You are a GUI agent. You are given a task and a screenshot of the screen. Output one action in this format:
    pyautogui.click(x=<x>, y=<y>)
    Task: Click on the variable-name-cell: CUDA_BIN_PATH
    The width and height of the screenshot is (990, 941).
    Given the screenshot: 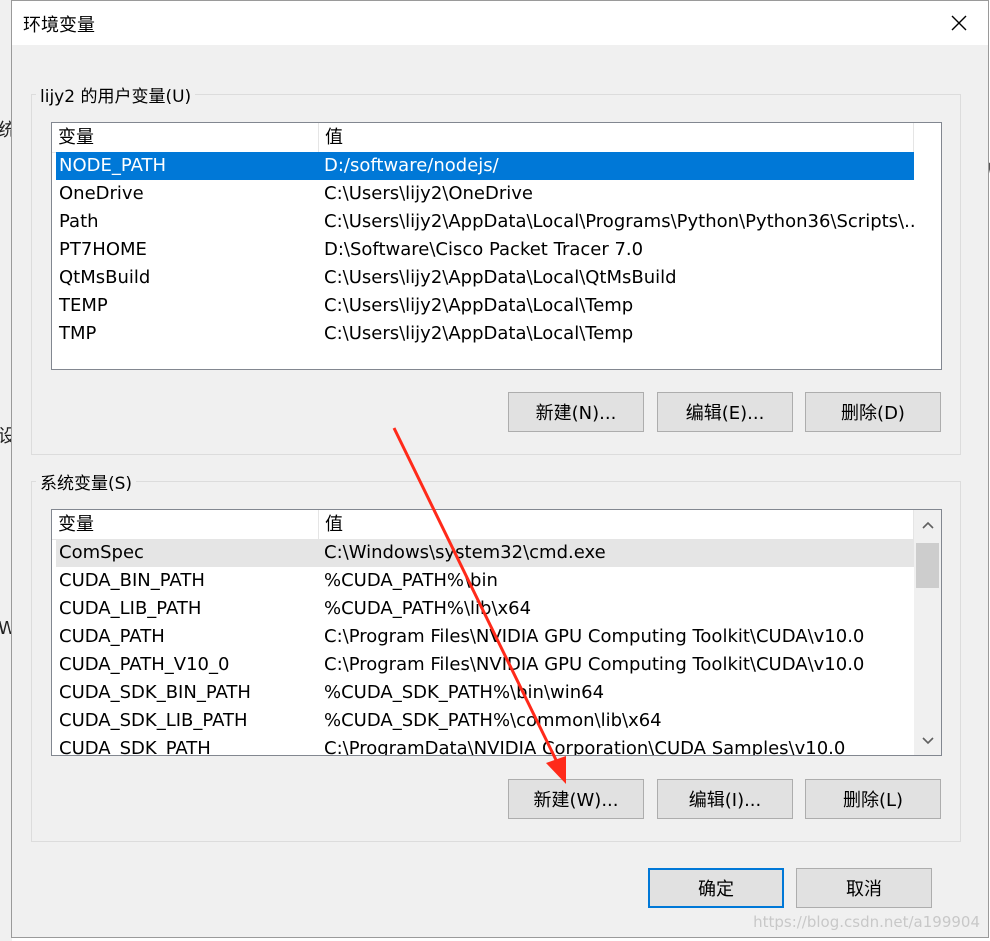 What is the action you would take?
    pyautogui.click(x=132, y=580)
    